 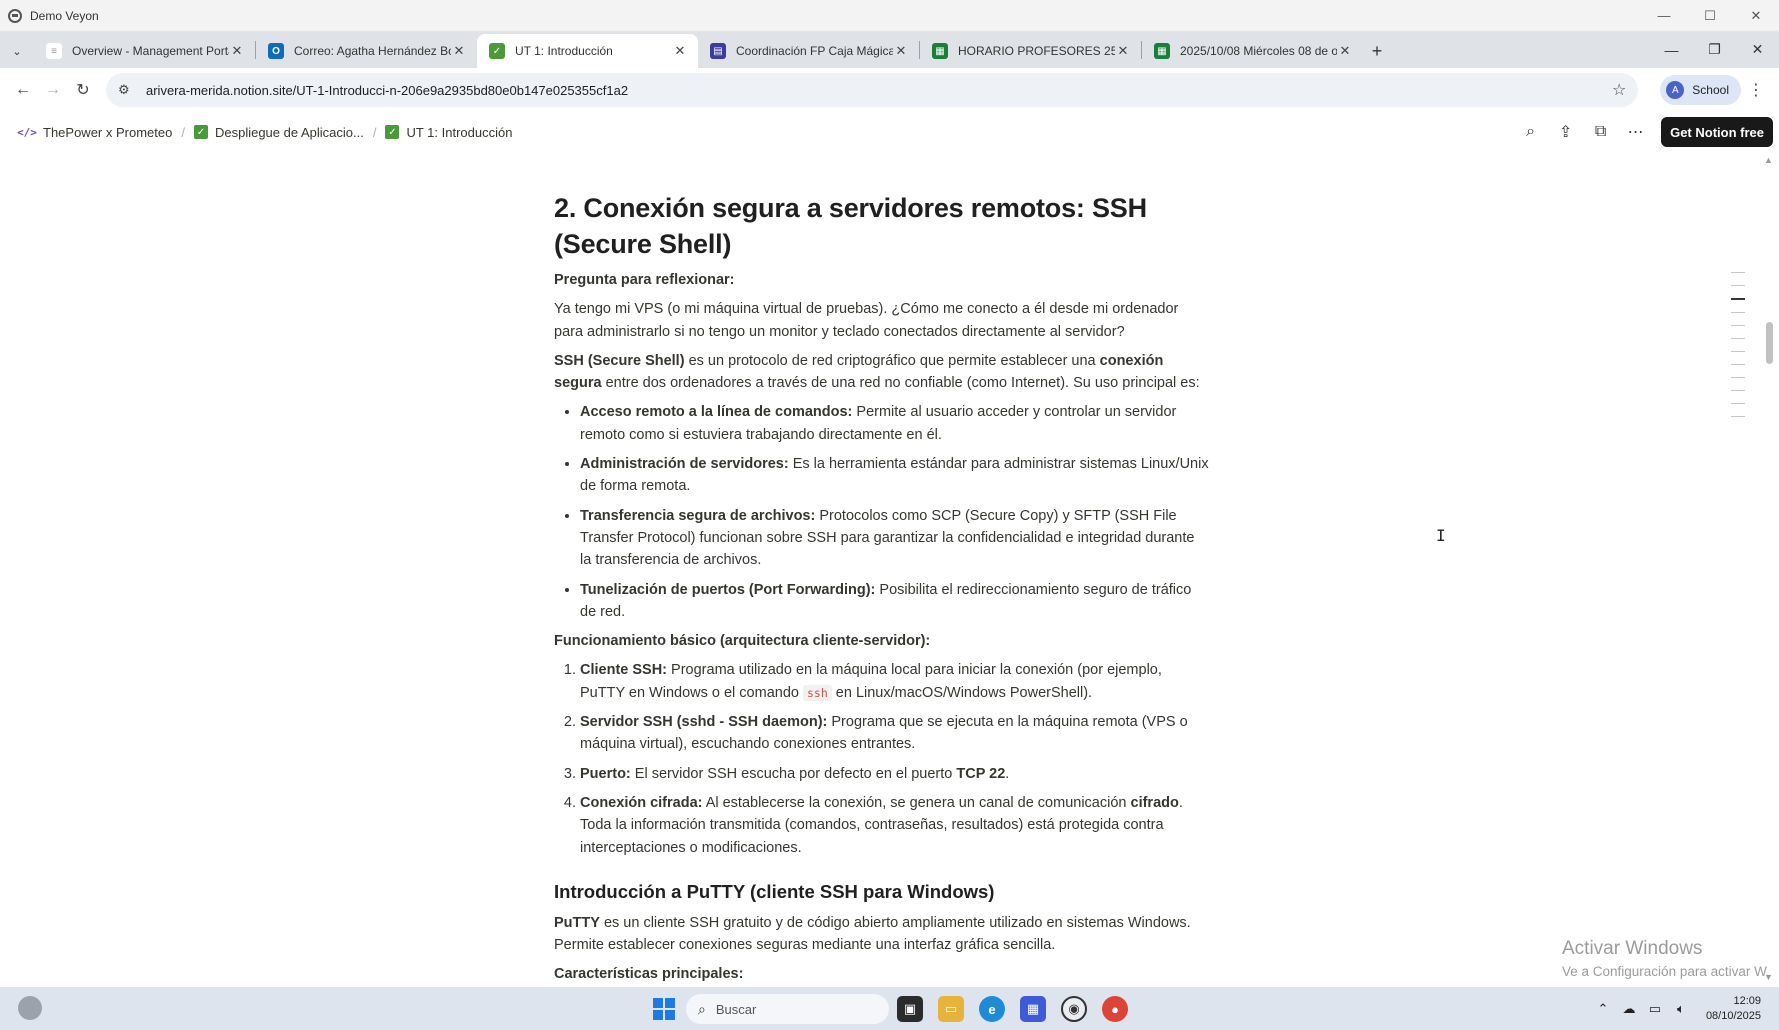 I want to click on scroll-up-icon: ▲, so click(x=1768, y=160).